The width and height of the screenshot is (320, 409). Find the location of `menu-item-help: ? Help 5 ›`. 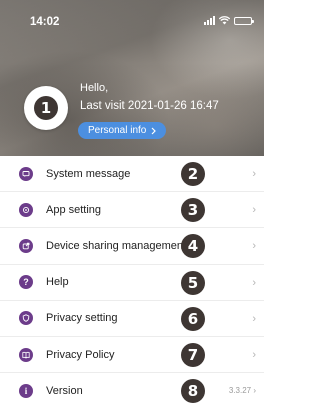

menu-item-help: ? Help 5 › is located at coordinates (132, 283).